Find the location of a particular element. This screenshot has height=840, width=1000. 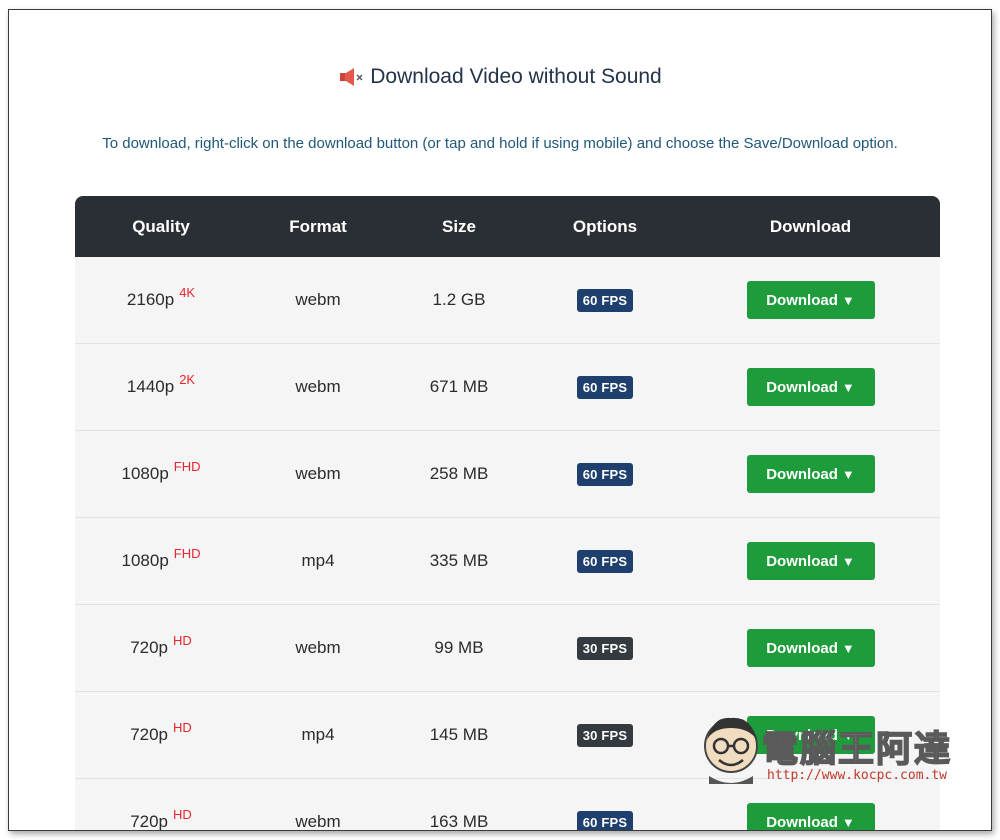

table-header: Quality Format Size Options Download is located at coordinates (507, 226).